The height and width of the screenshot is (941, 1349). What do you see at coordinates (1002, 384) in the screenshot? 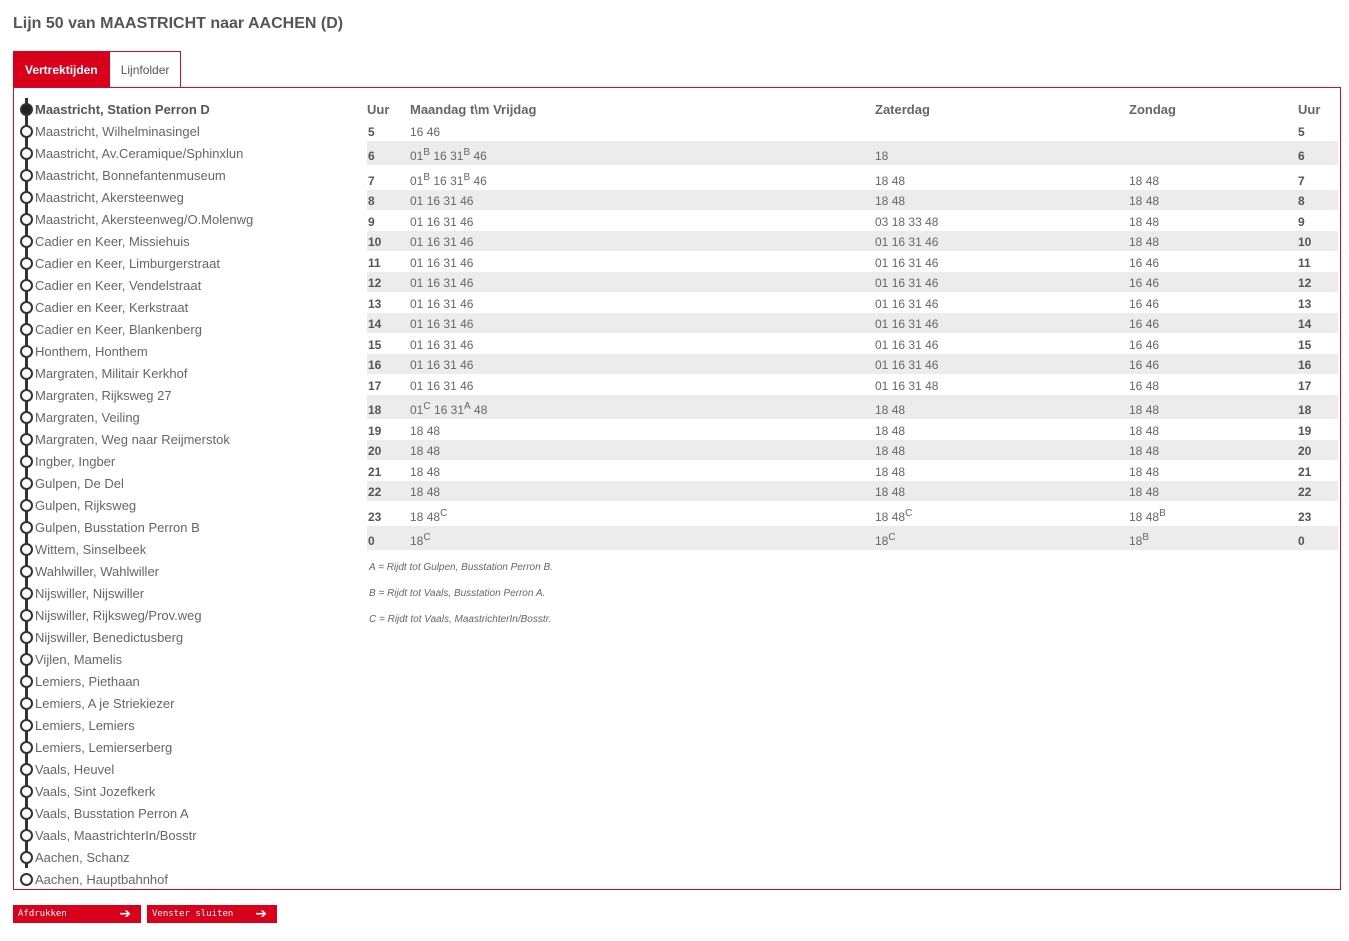
I see `saturday-times-cell: 01 16 31 48` at bounding box center [1002, 384].